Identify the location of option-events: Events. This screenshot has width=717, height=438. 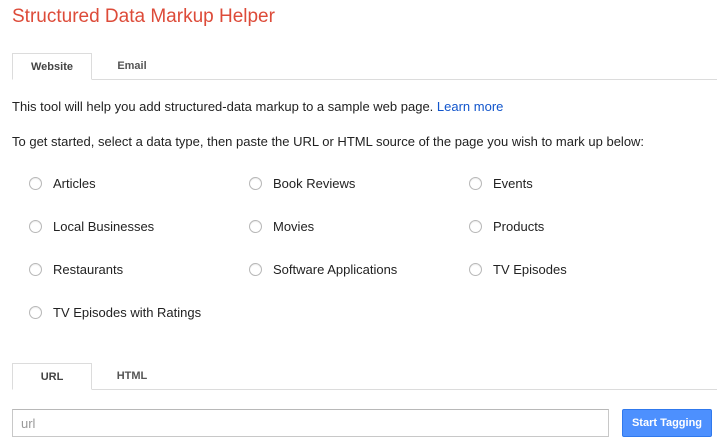
(501, 183).